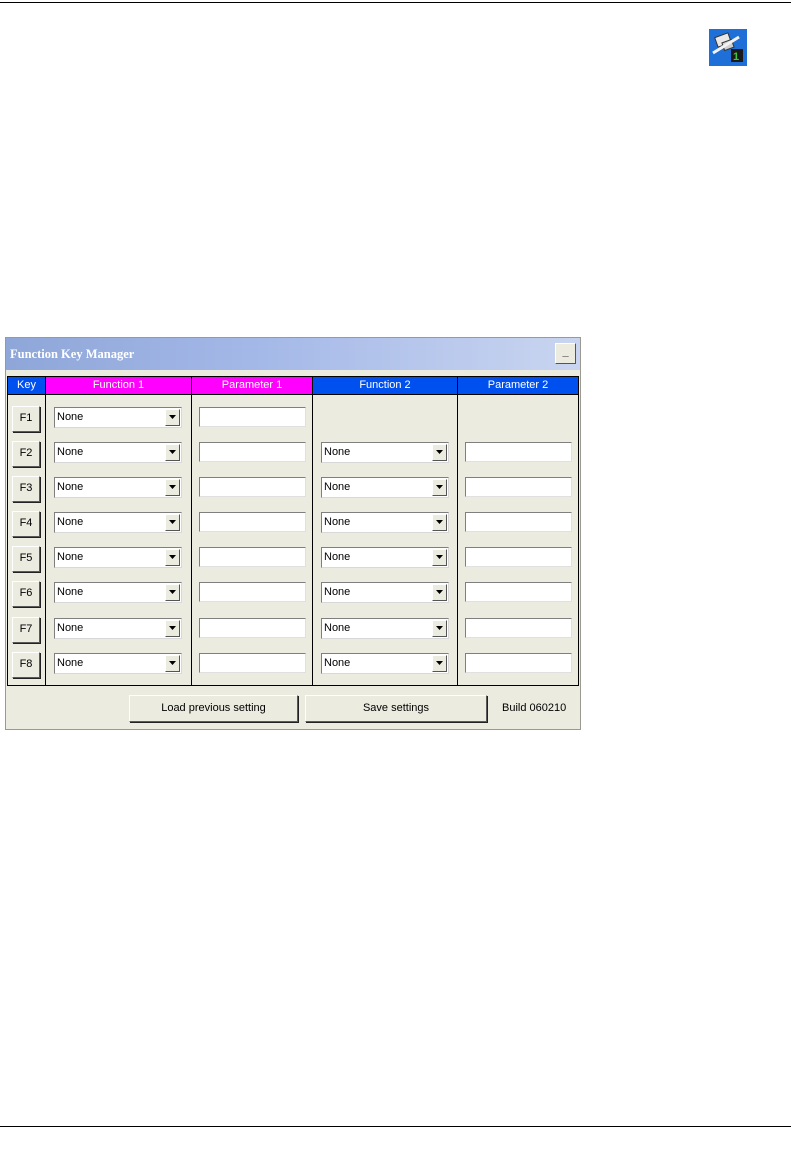  Describe the element at coordinates (385, 385) in the screenshot. I see `header-function-2: Function 2` at that location.